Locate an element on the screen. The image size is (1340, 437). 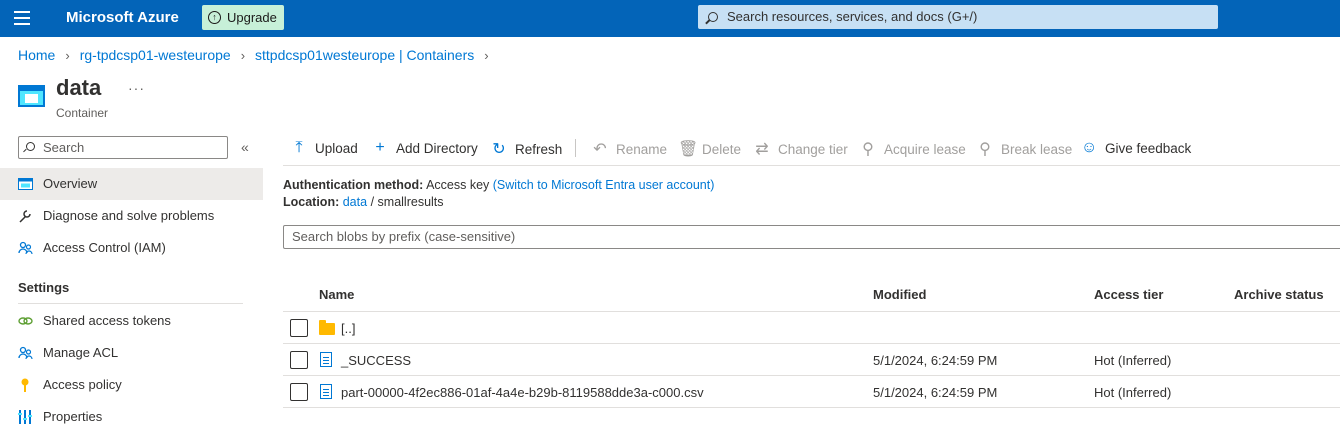
collapse-nav-button: « is located at coordinates (245, 147).